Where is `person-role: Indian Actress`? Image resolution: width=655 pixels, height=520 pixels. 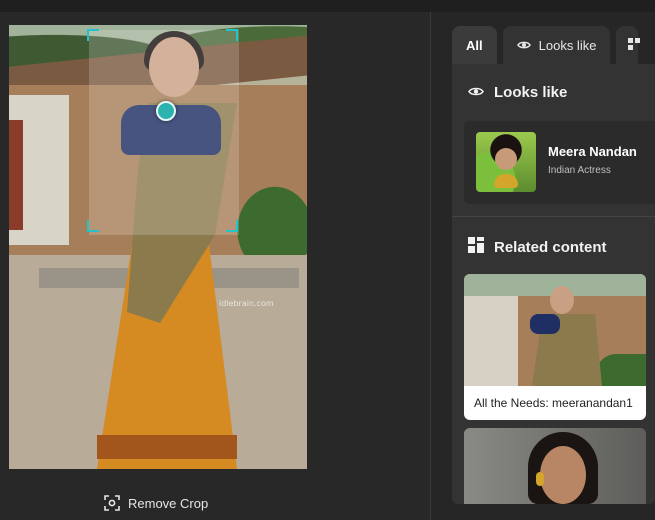 person-role: Indian Actress is located at coordinates (579, 170).